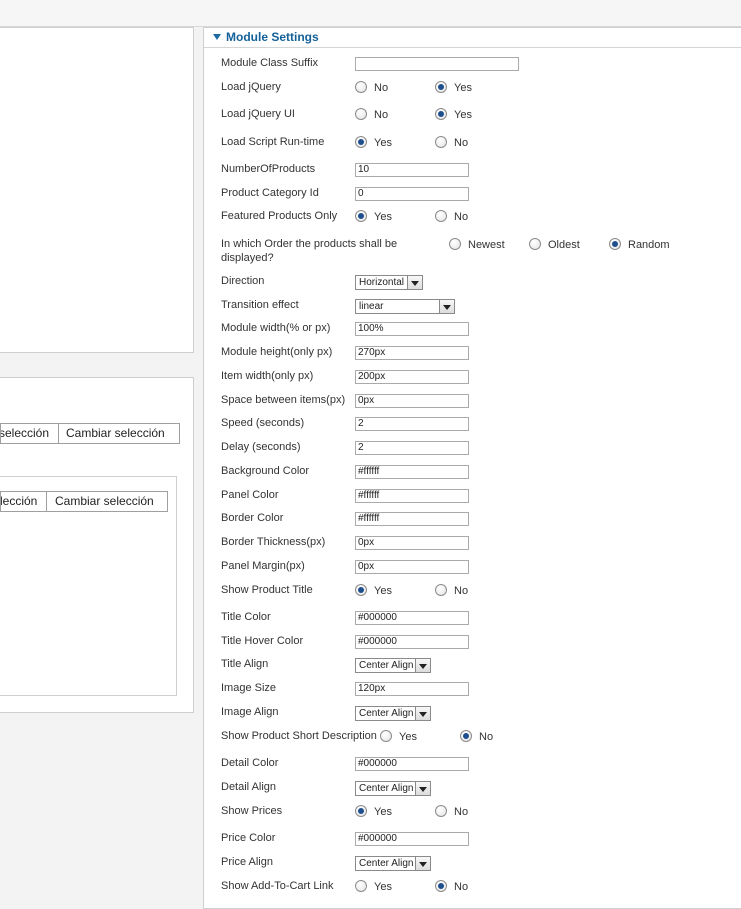 The height and width of the screenshot is (909, 741). I want to click on image-size-input, so click(412, 689).